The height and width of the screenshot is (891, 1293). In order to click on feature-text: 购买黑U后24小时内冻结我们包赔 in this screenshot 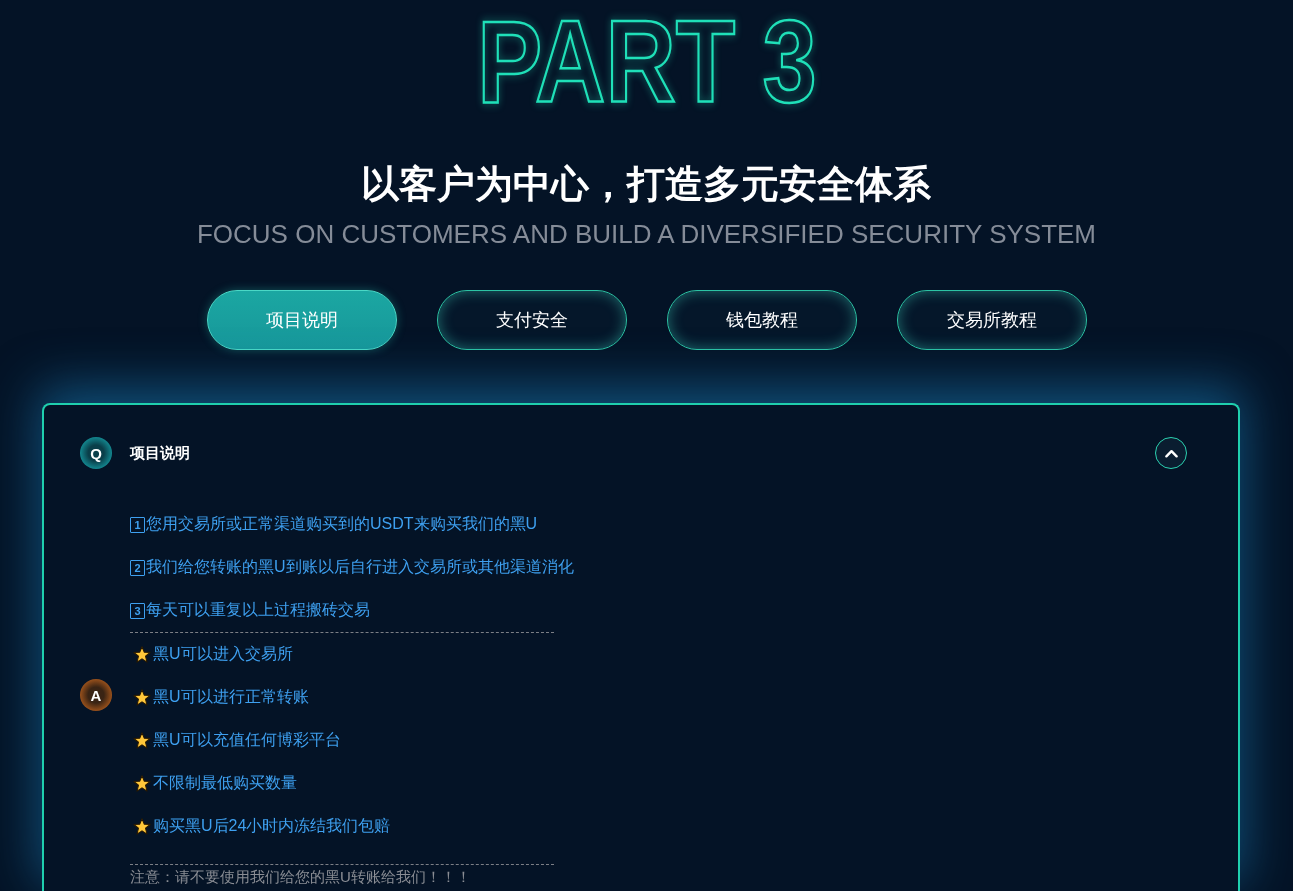, I will do `click(272, 826)`.